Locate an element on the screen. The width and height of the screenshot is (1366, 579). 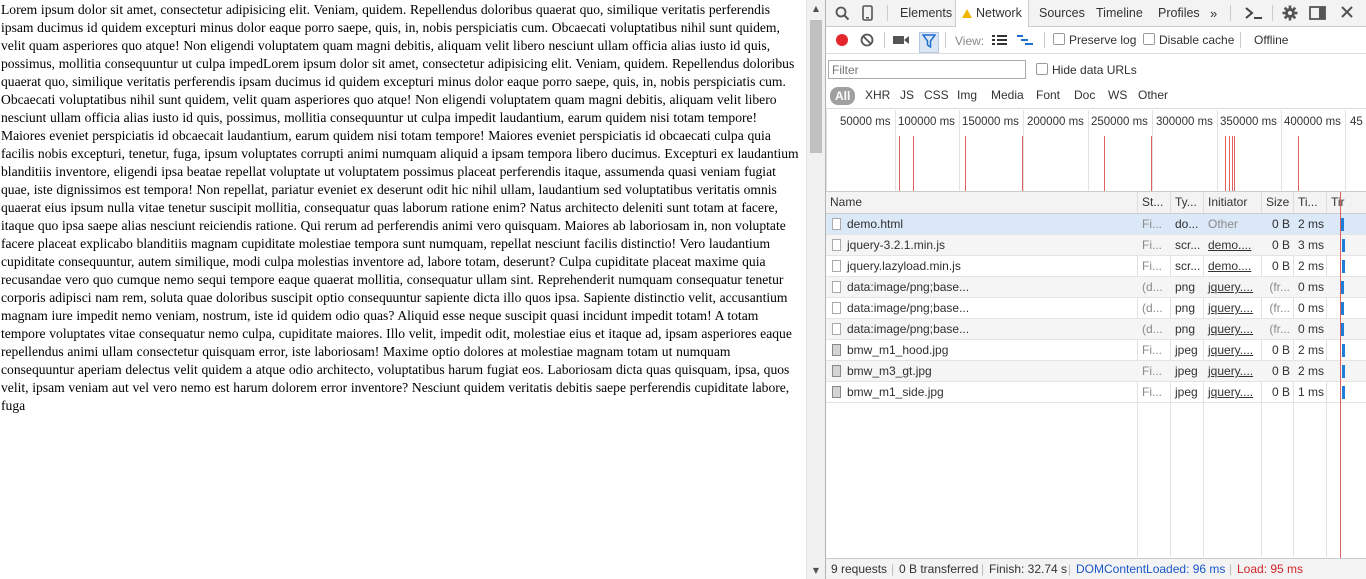
page-scrollbar: ▲ ▼ is located at coordinates (815, 289).